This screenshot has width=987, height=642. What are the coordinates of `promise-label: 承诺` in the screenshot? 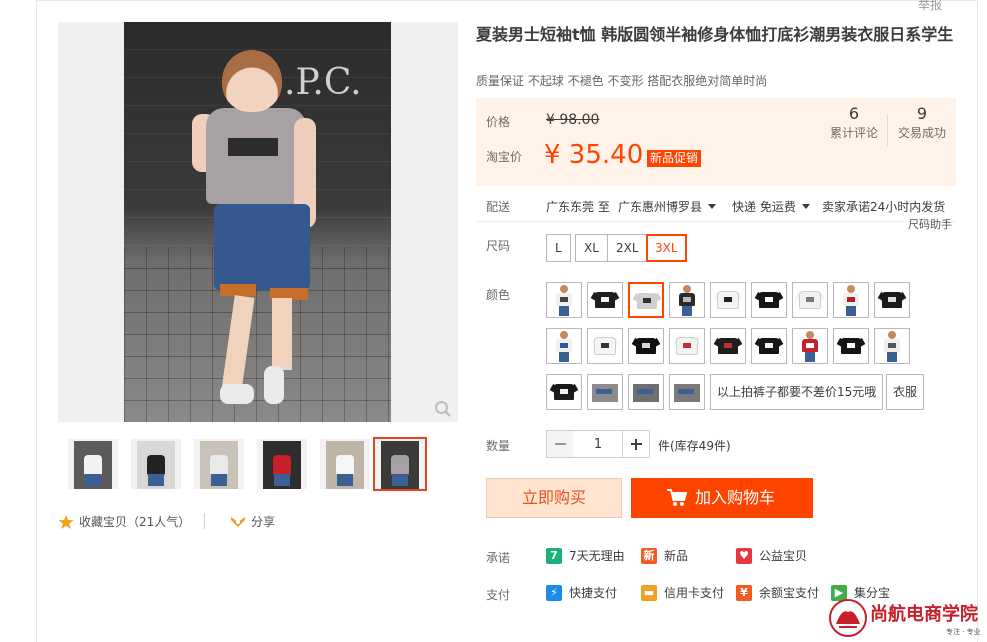 It's located at (498, 558).